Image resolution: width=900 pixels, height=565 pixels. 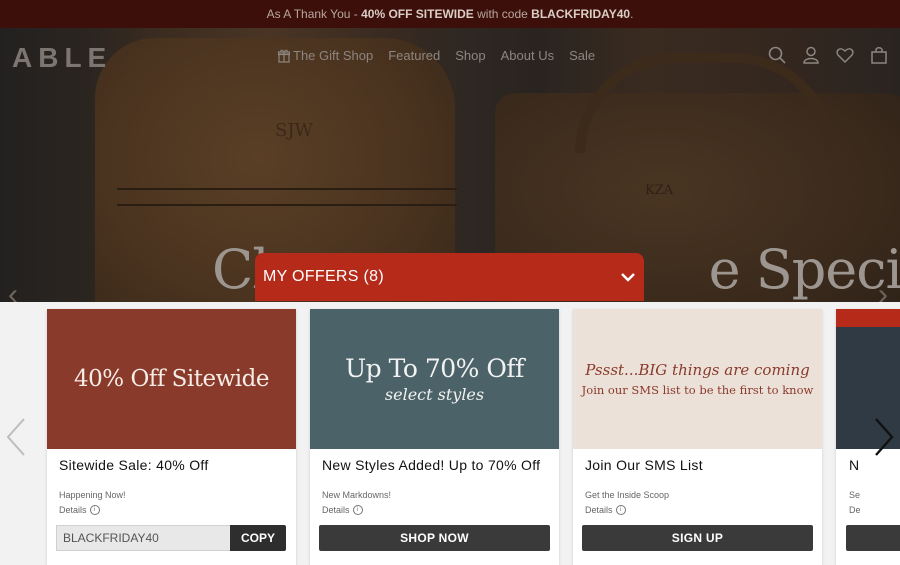 I want to click on hero-heading-right: e Special, so click(x=804, y=269).